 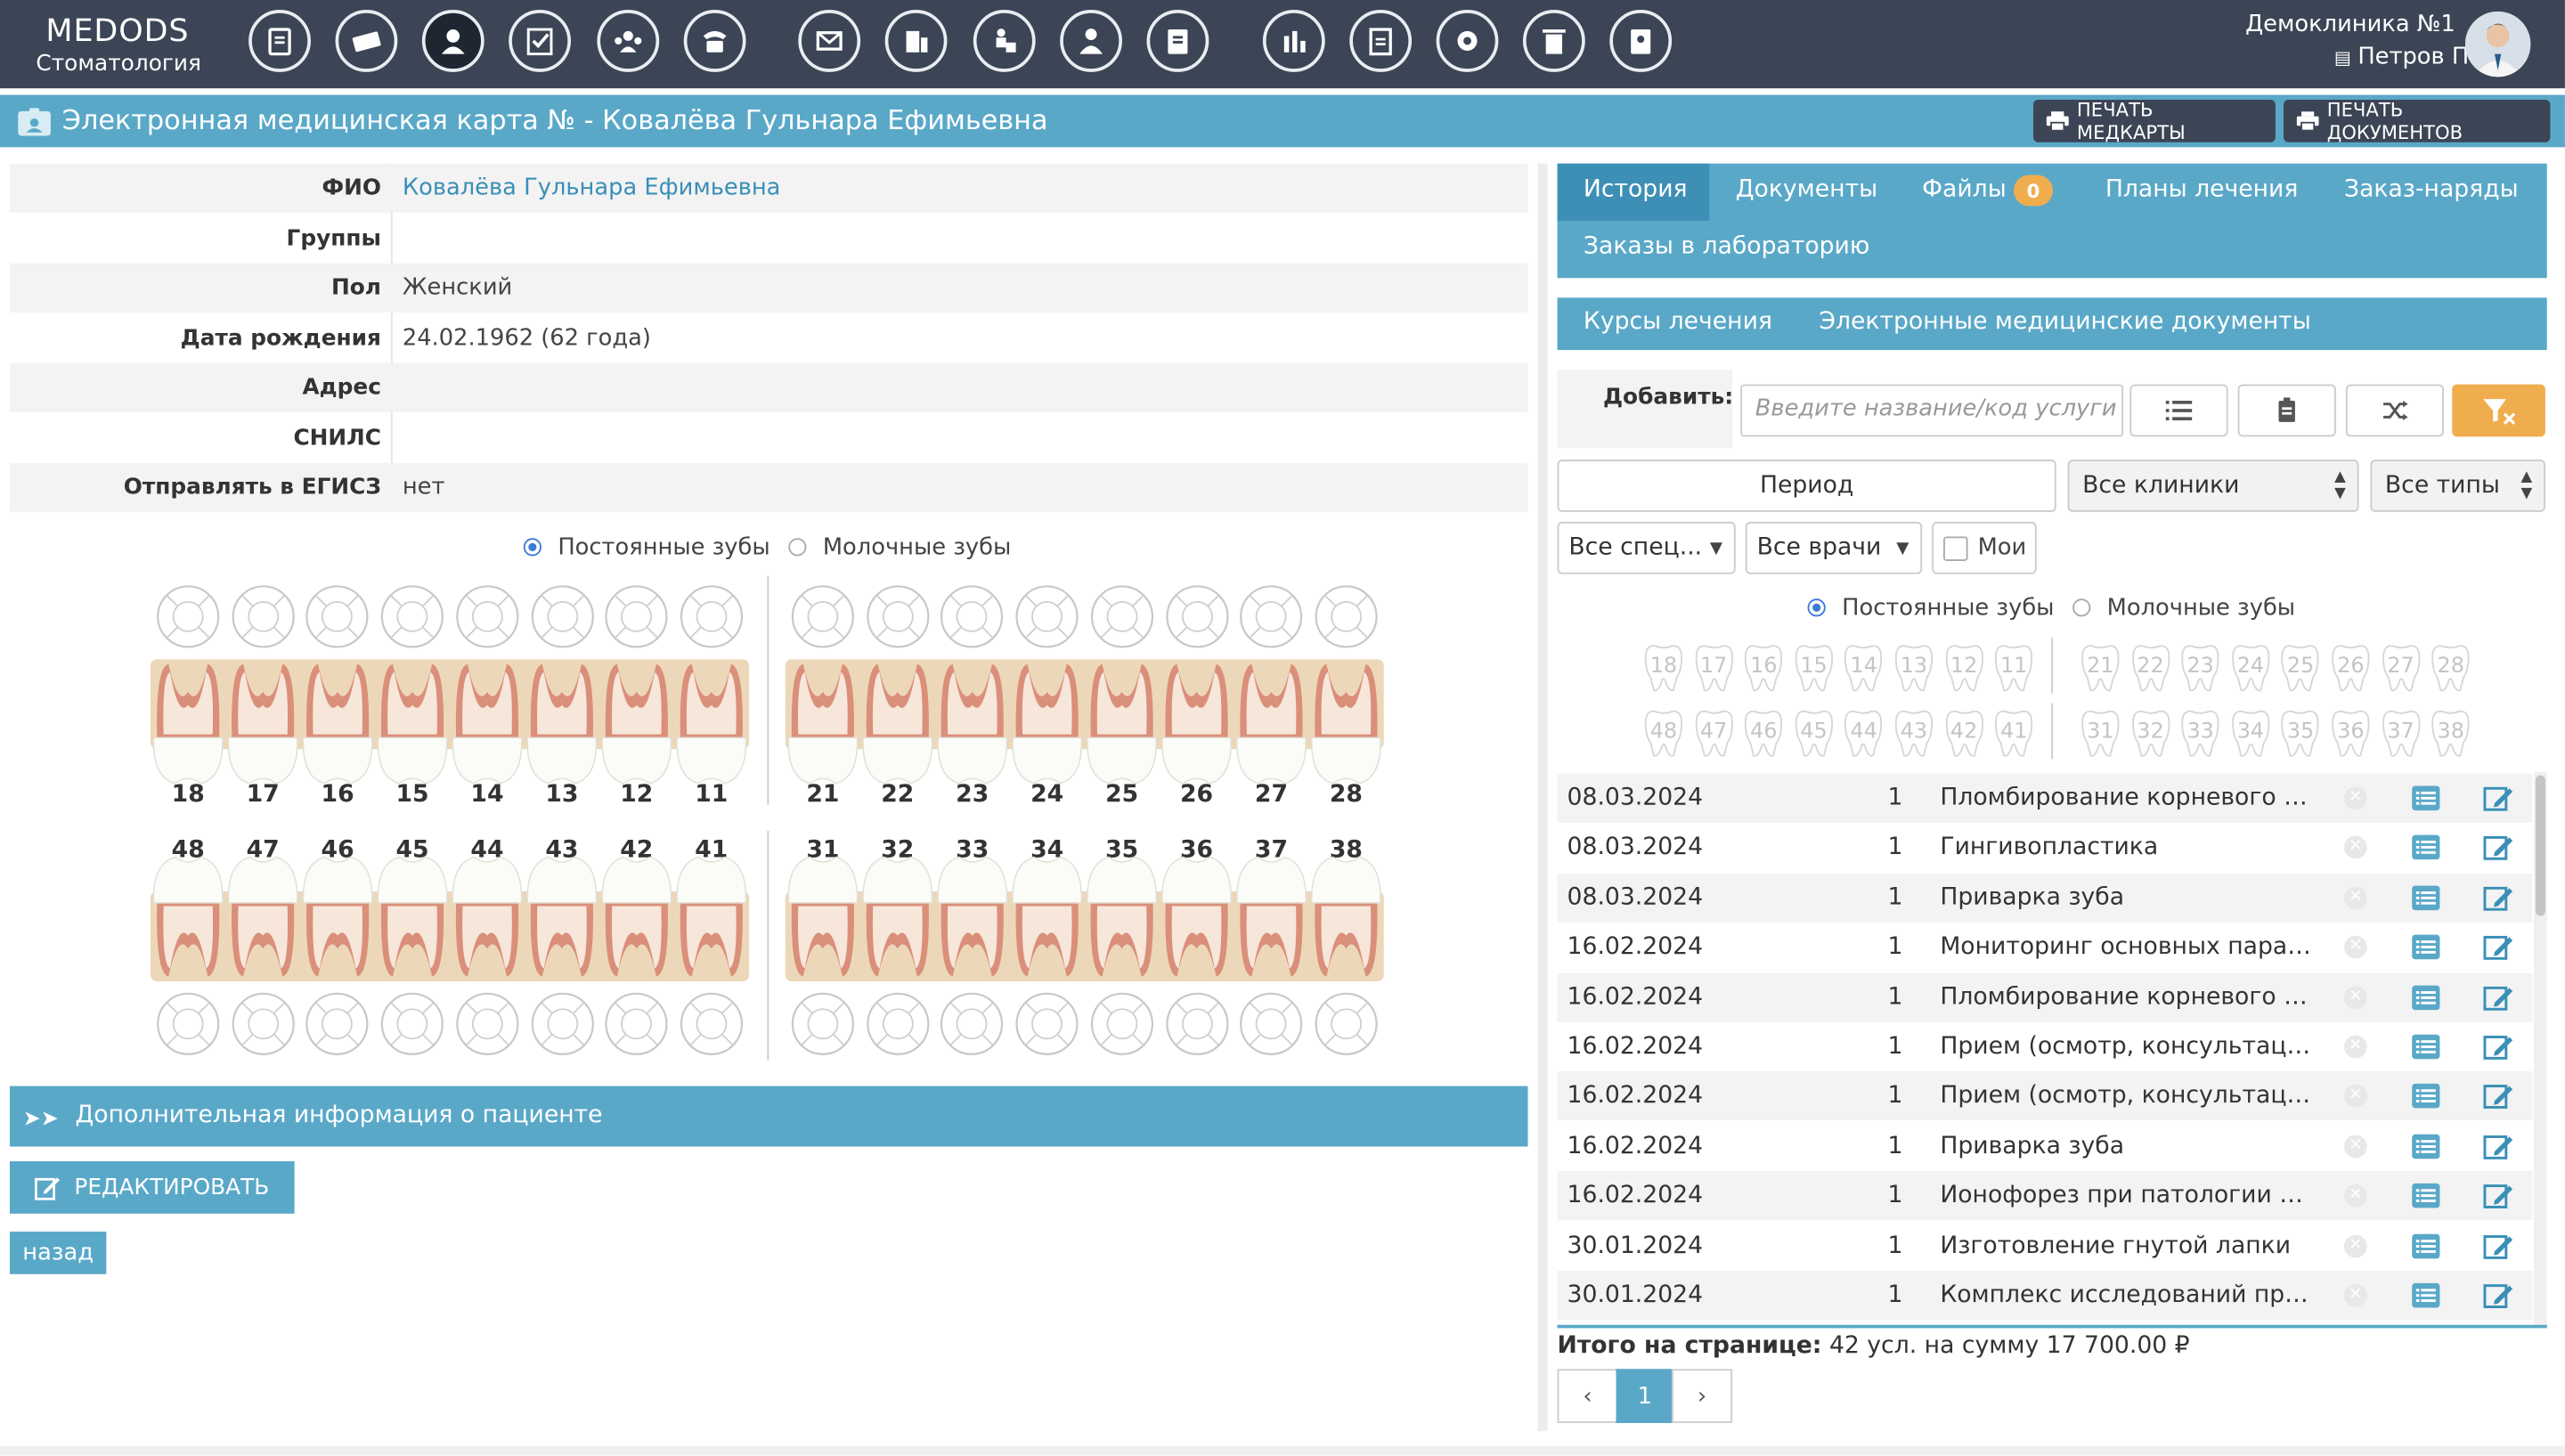 What do you see at coordinates (117, 31) in the screenshot?
I see `logo-title: MEDODS` at bounding box center [117, 31].